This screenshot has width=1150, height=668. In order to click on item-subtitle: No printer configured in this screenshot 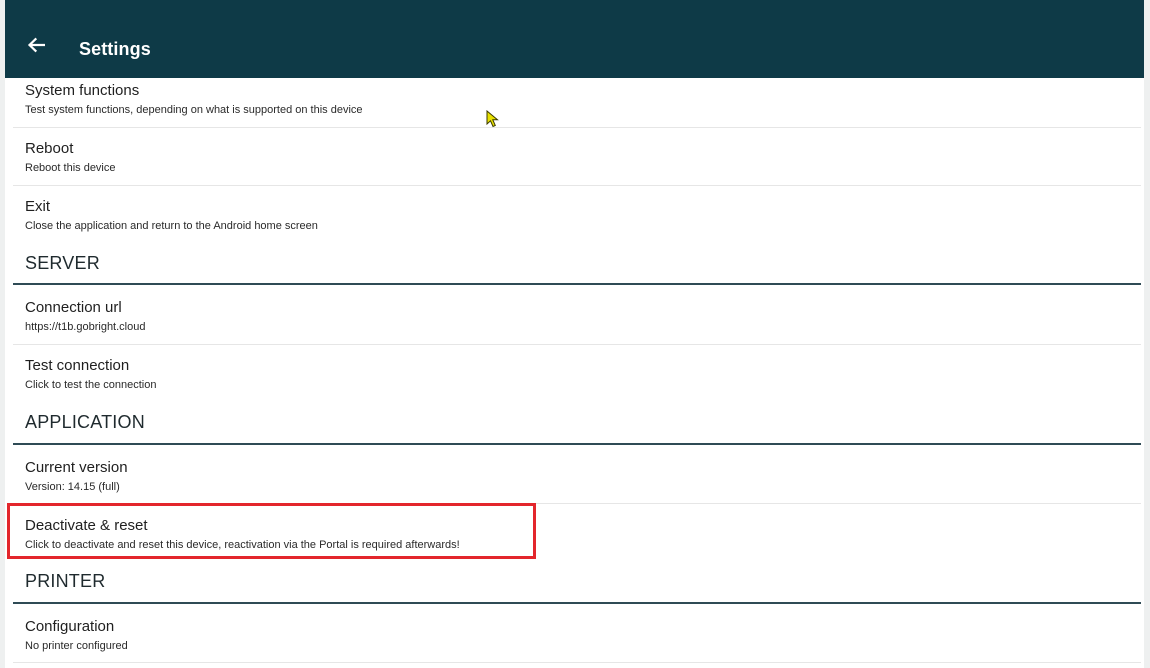, I will do `click(76, 646)`.